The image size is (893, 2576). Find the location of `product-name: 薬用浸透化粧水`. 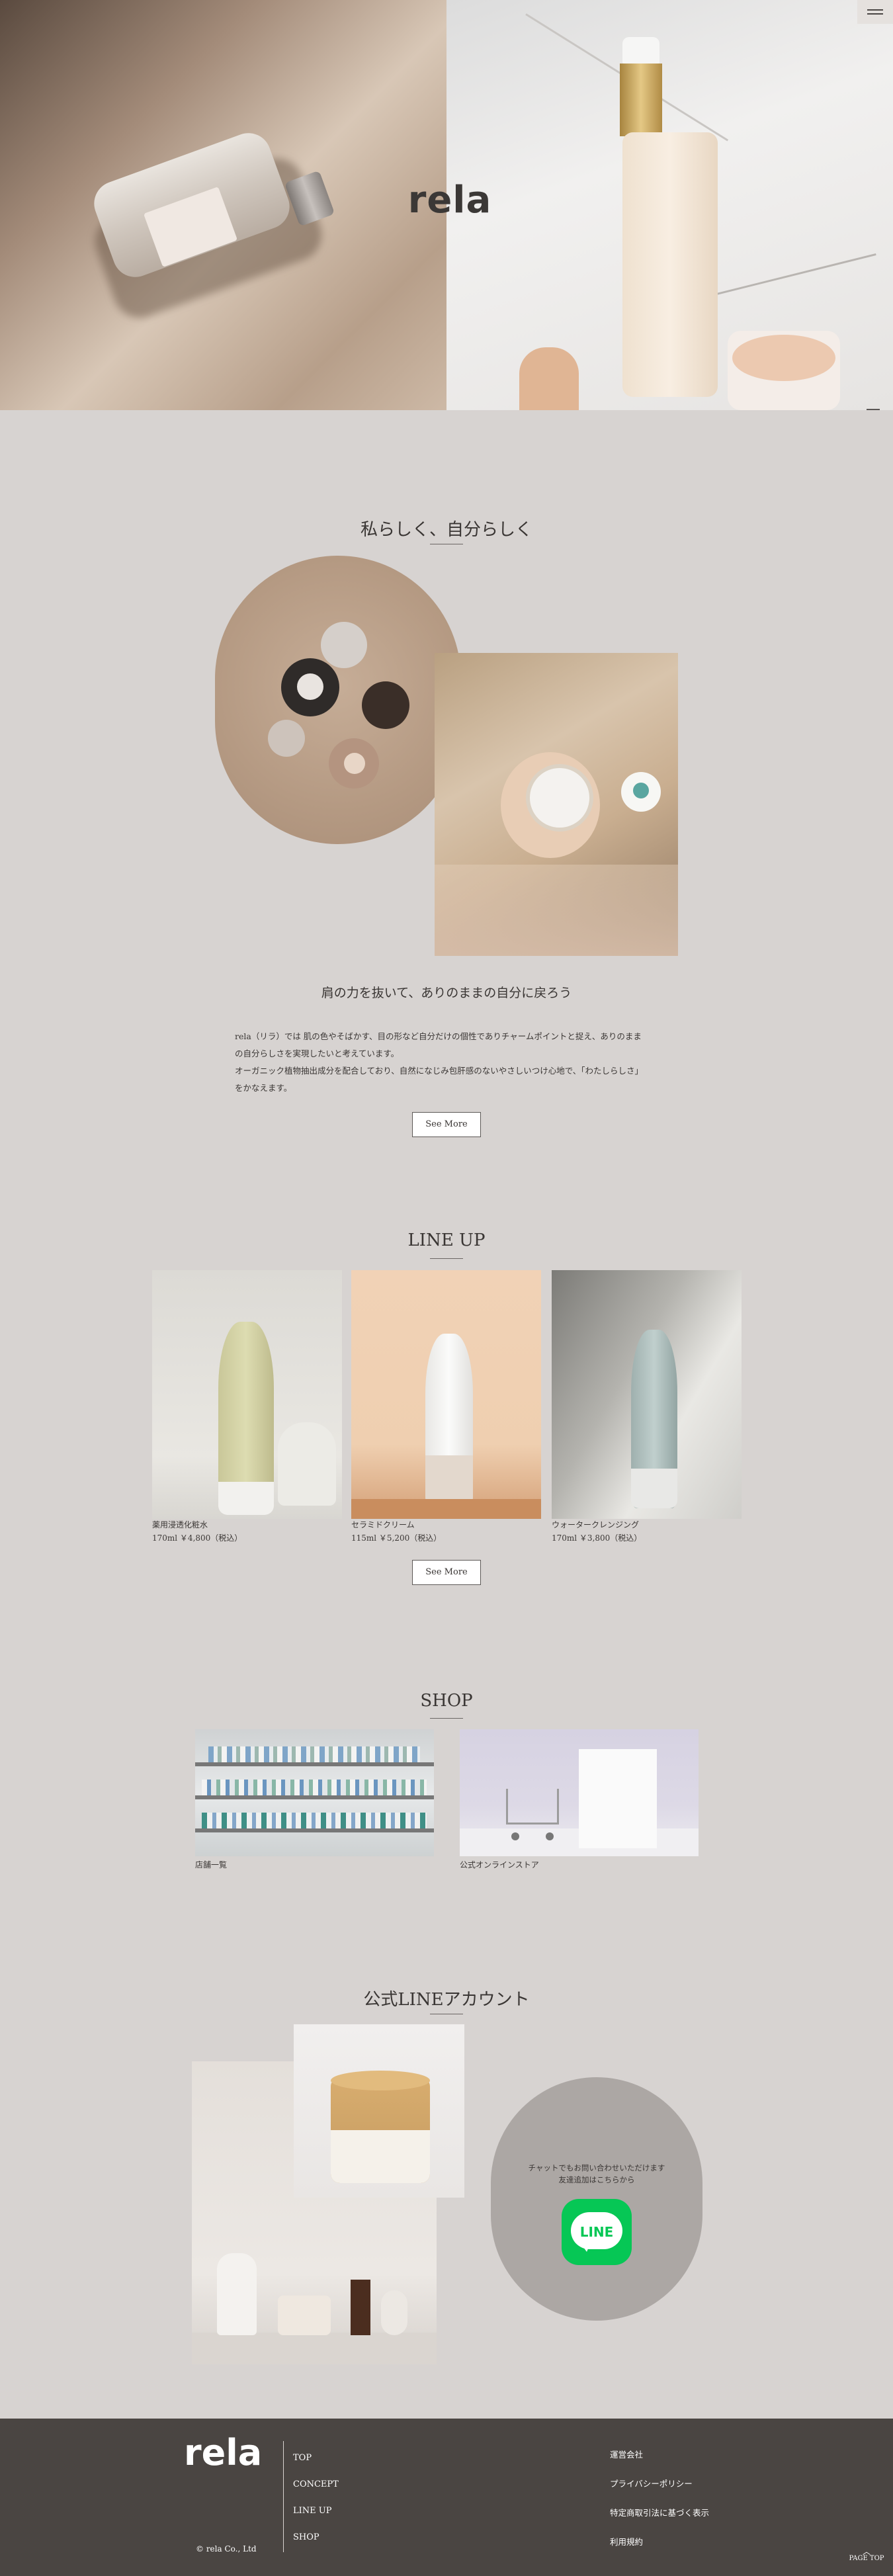

product-name: 薬用浸透化粧水 is located at coordinates (180, 1524).